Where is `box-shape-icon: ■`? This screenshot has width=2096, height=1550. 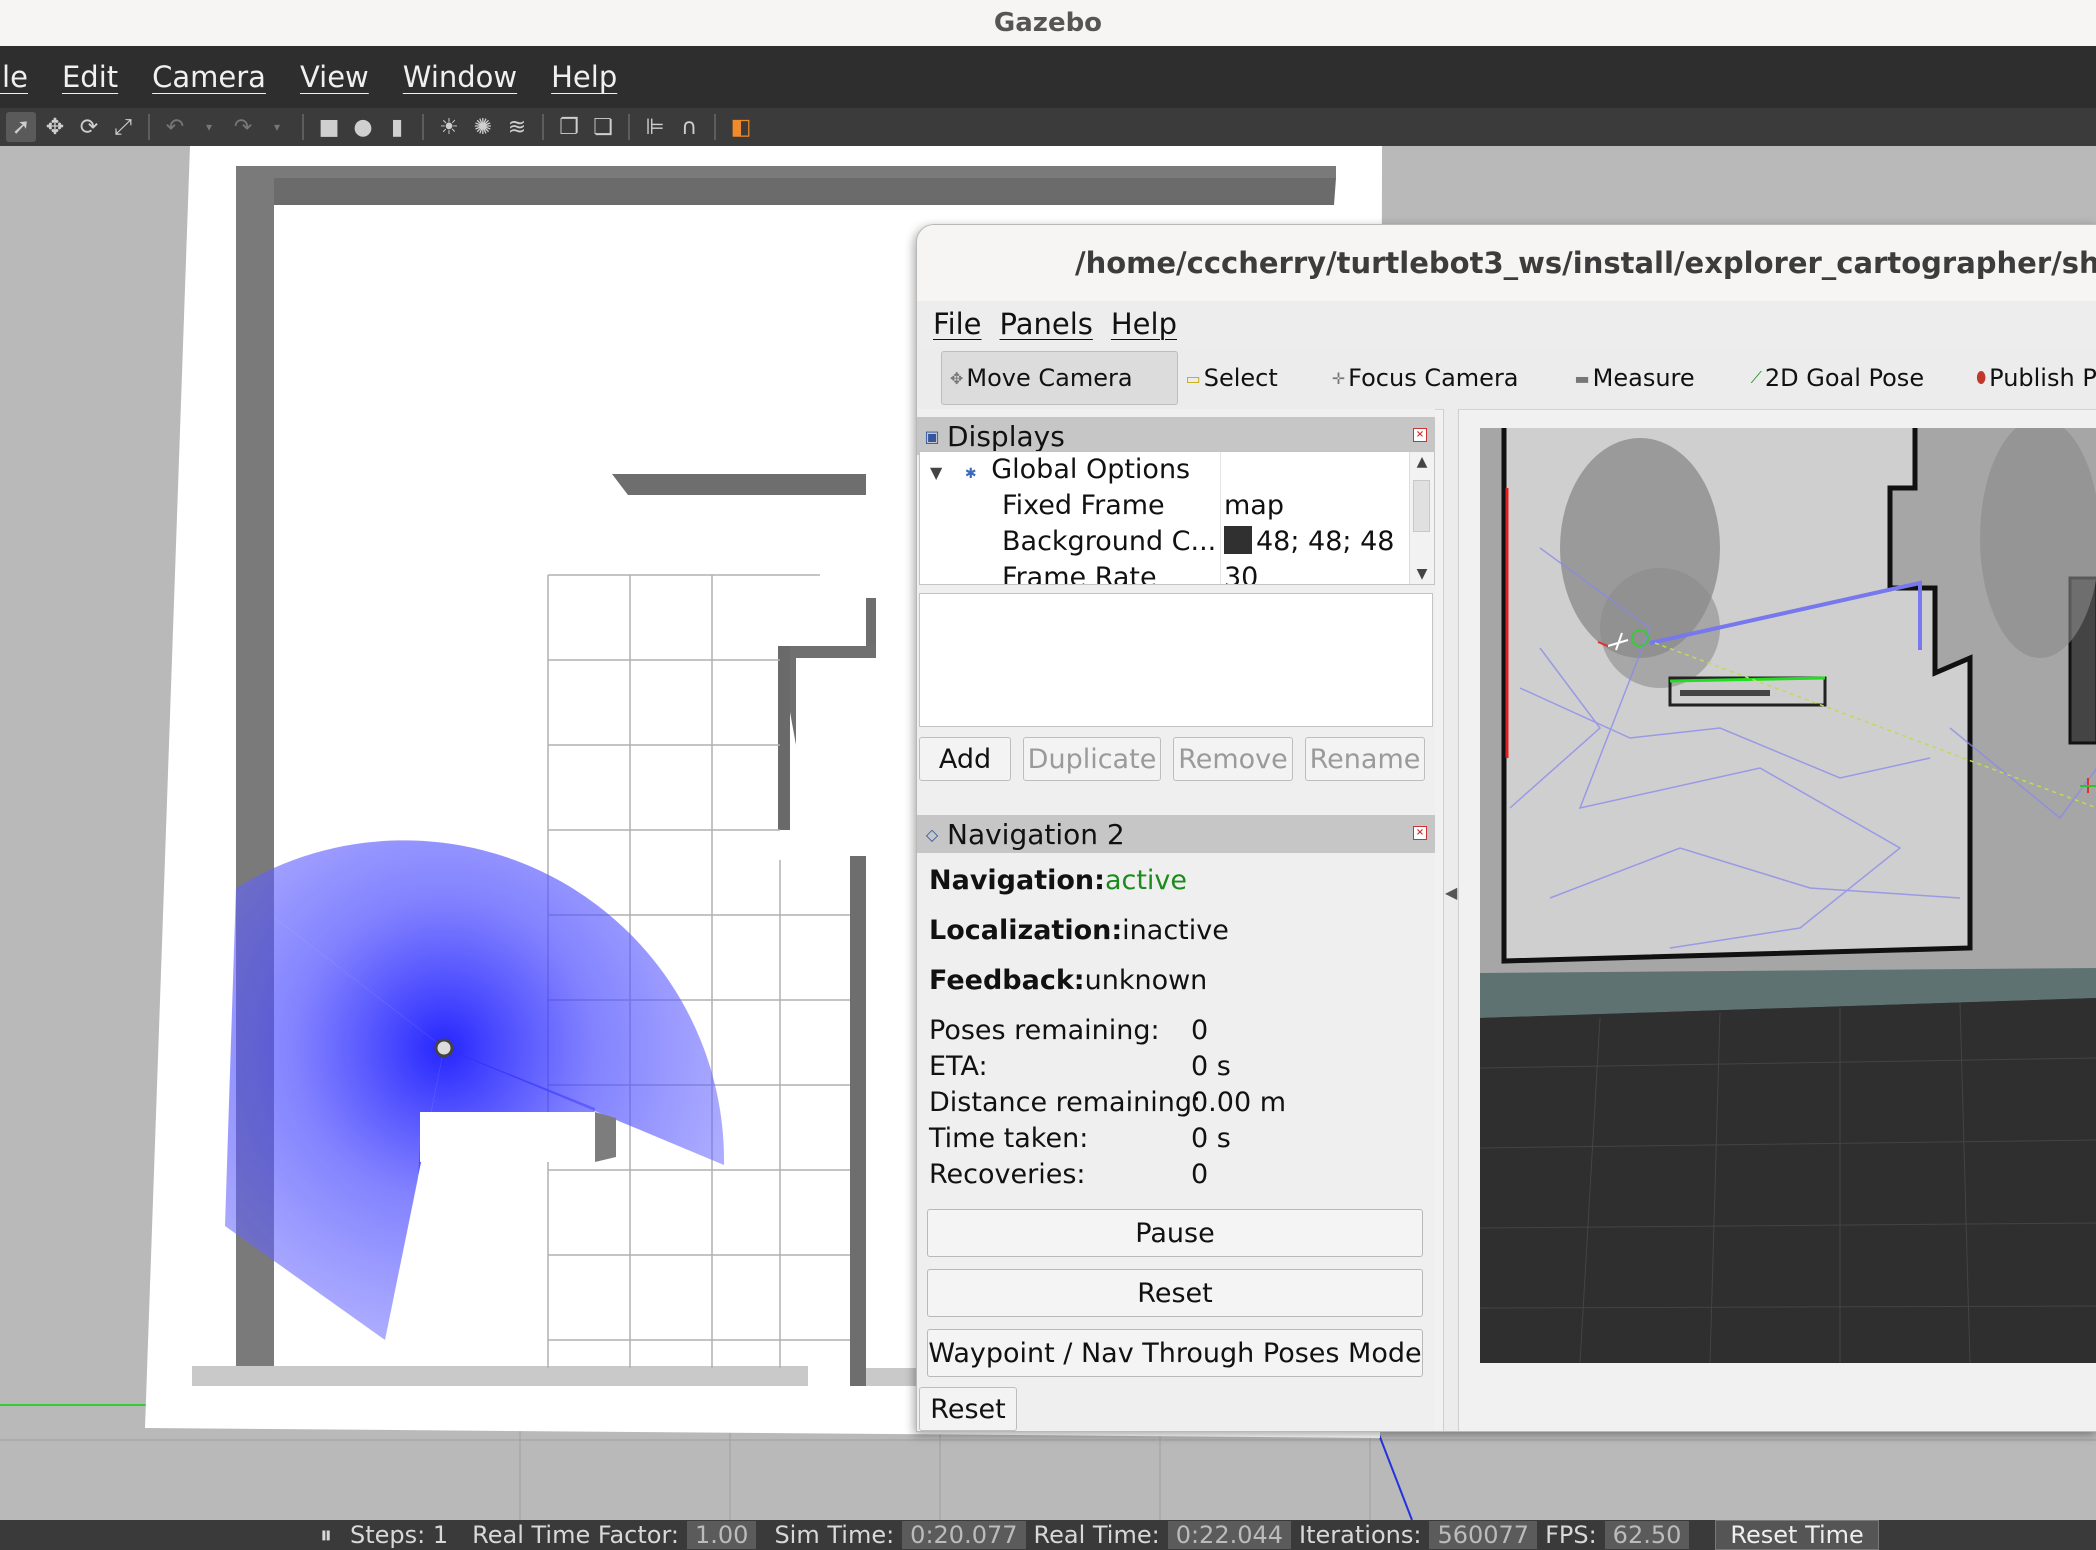
box-shape-icon: ■ is located at coordinates (329, 127).